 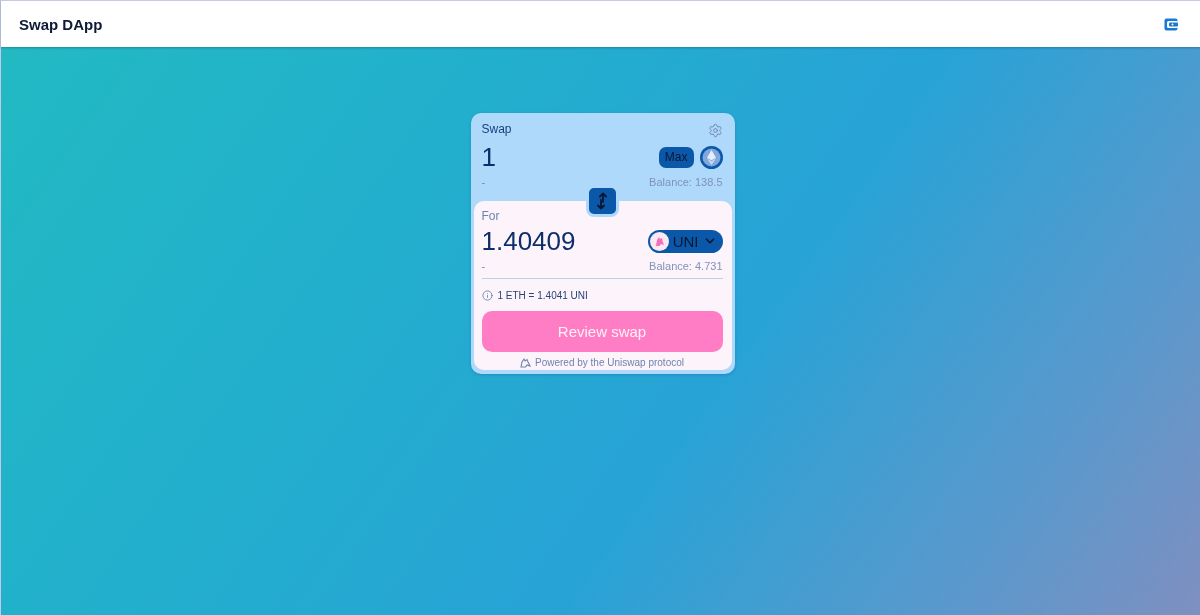 I want to click on powered-by-text: Powered by the Uniswap protocol, so click(x=609, y=362).